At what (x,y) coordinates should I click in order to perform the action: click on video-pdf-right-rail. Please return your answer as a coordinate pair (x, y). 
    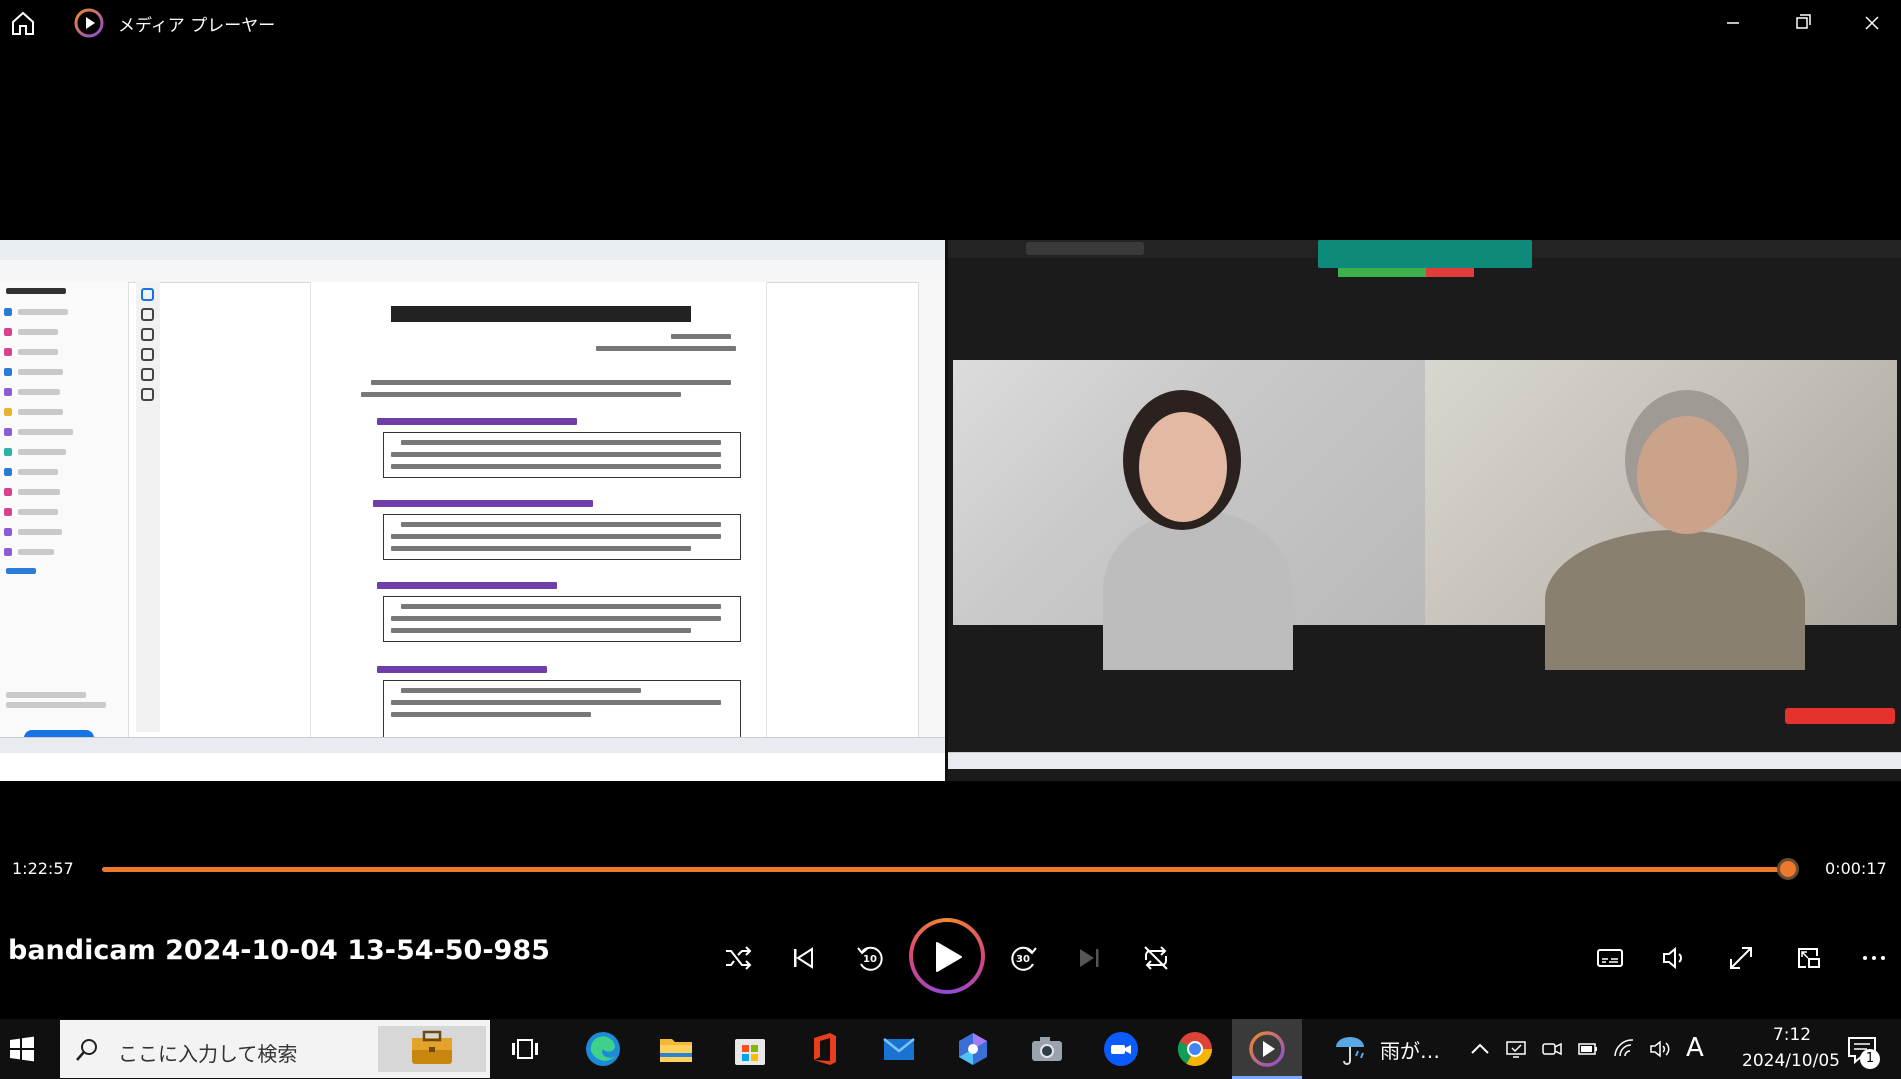
    Looking at the image, I should click on (931, 509).